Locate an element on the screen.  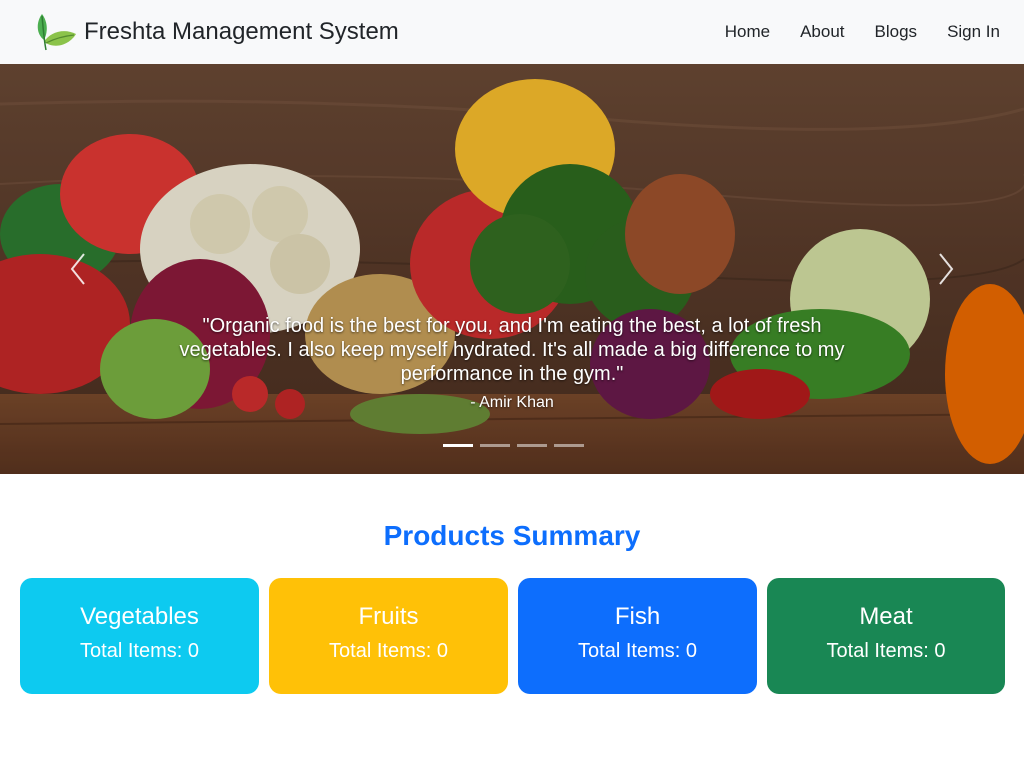
card-vegetables: Vegetables Total Items: 0 is located at coordinates (139, 636).